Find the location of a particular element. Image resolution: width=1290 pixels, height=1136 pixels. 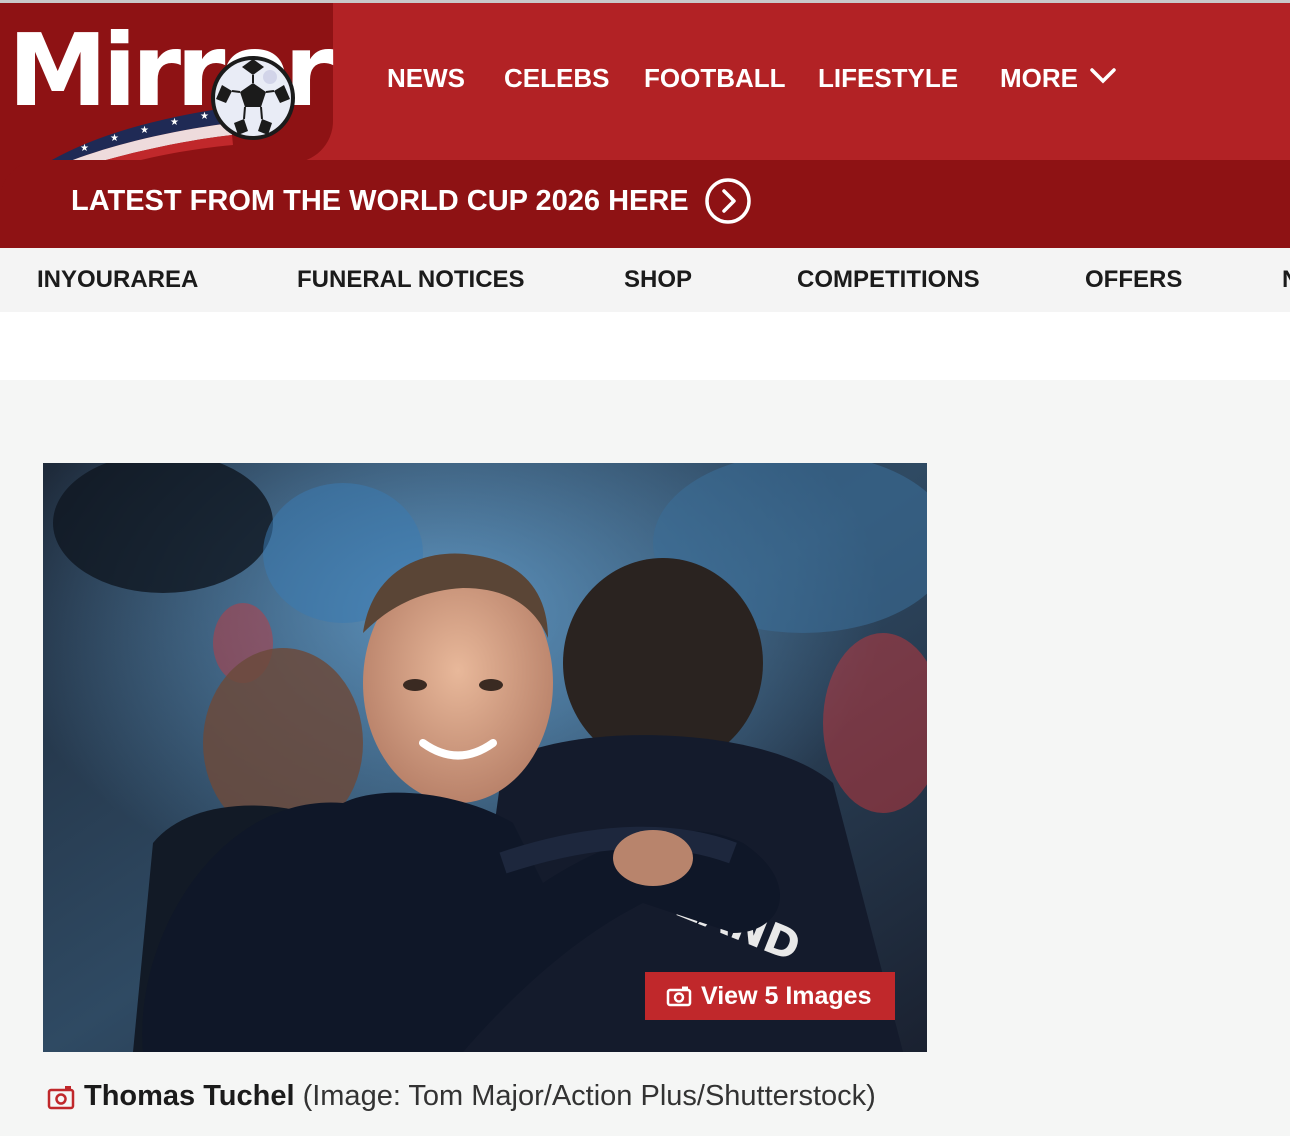

world-cup-banner: LATEST FROM THE WORLD CUP 2026 HERE is located at coordinates (645, 204).